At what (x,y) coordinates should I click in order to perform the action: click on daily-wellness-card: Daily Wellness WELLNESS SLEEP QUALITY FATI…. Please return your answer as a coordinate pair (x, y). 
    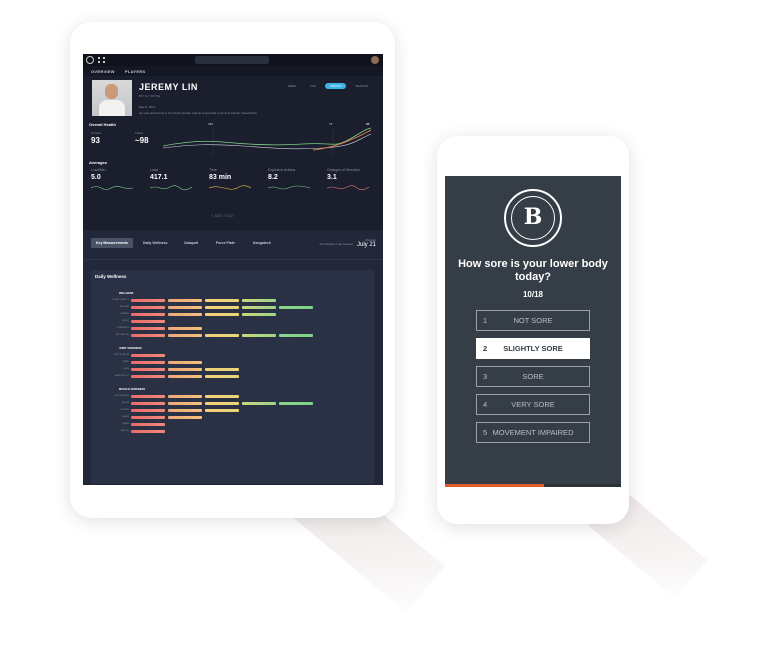
    Looking at the image, I should click on (232, 377).